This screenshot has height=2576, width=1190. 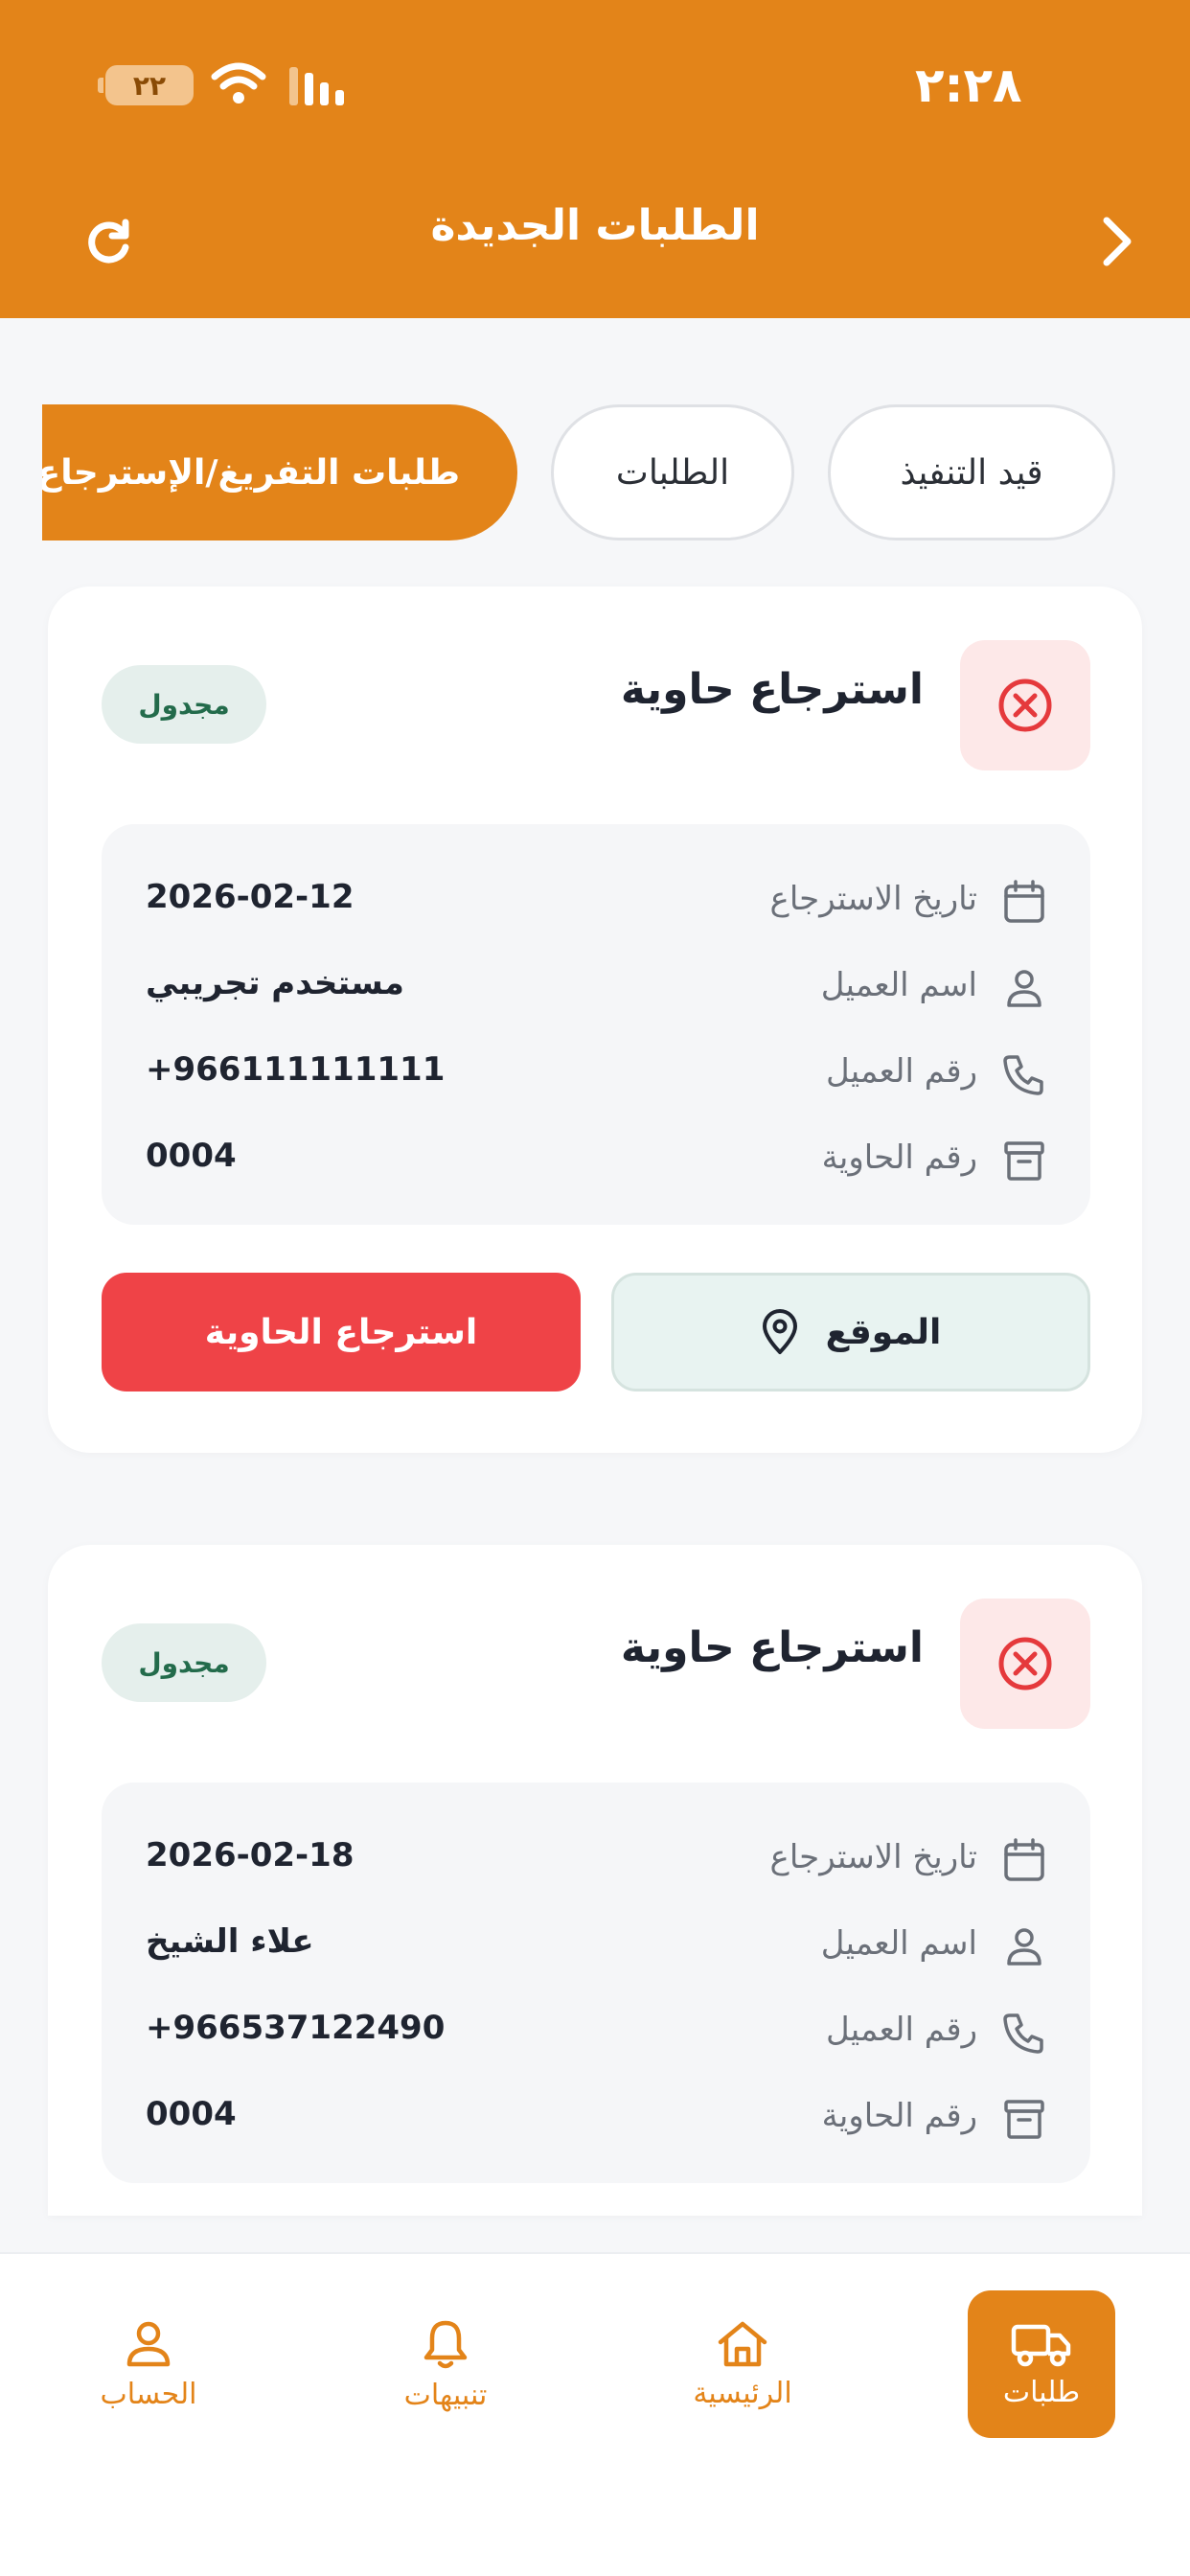 I want to click on detail-value: 2026-02-18, so click(x=250, y=1855).